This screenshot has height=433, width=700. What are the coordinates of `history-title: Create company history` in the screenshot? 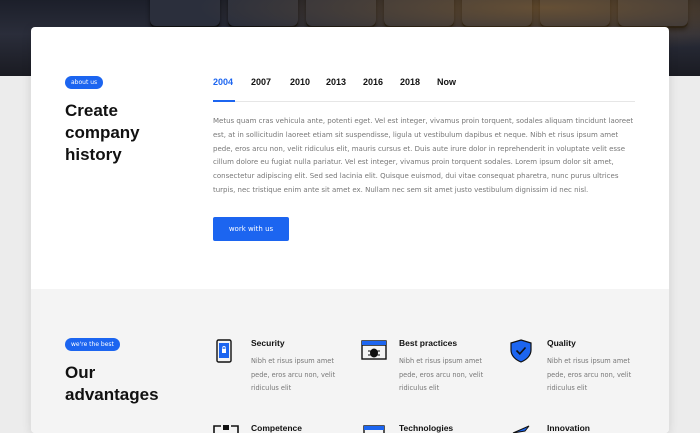 It's located at (102, 132).